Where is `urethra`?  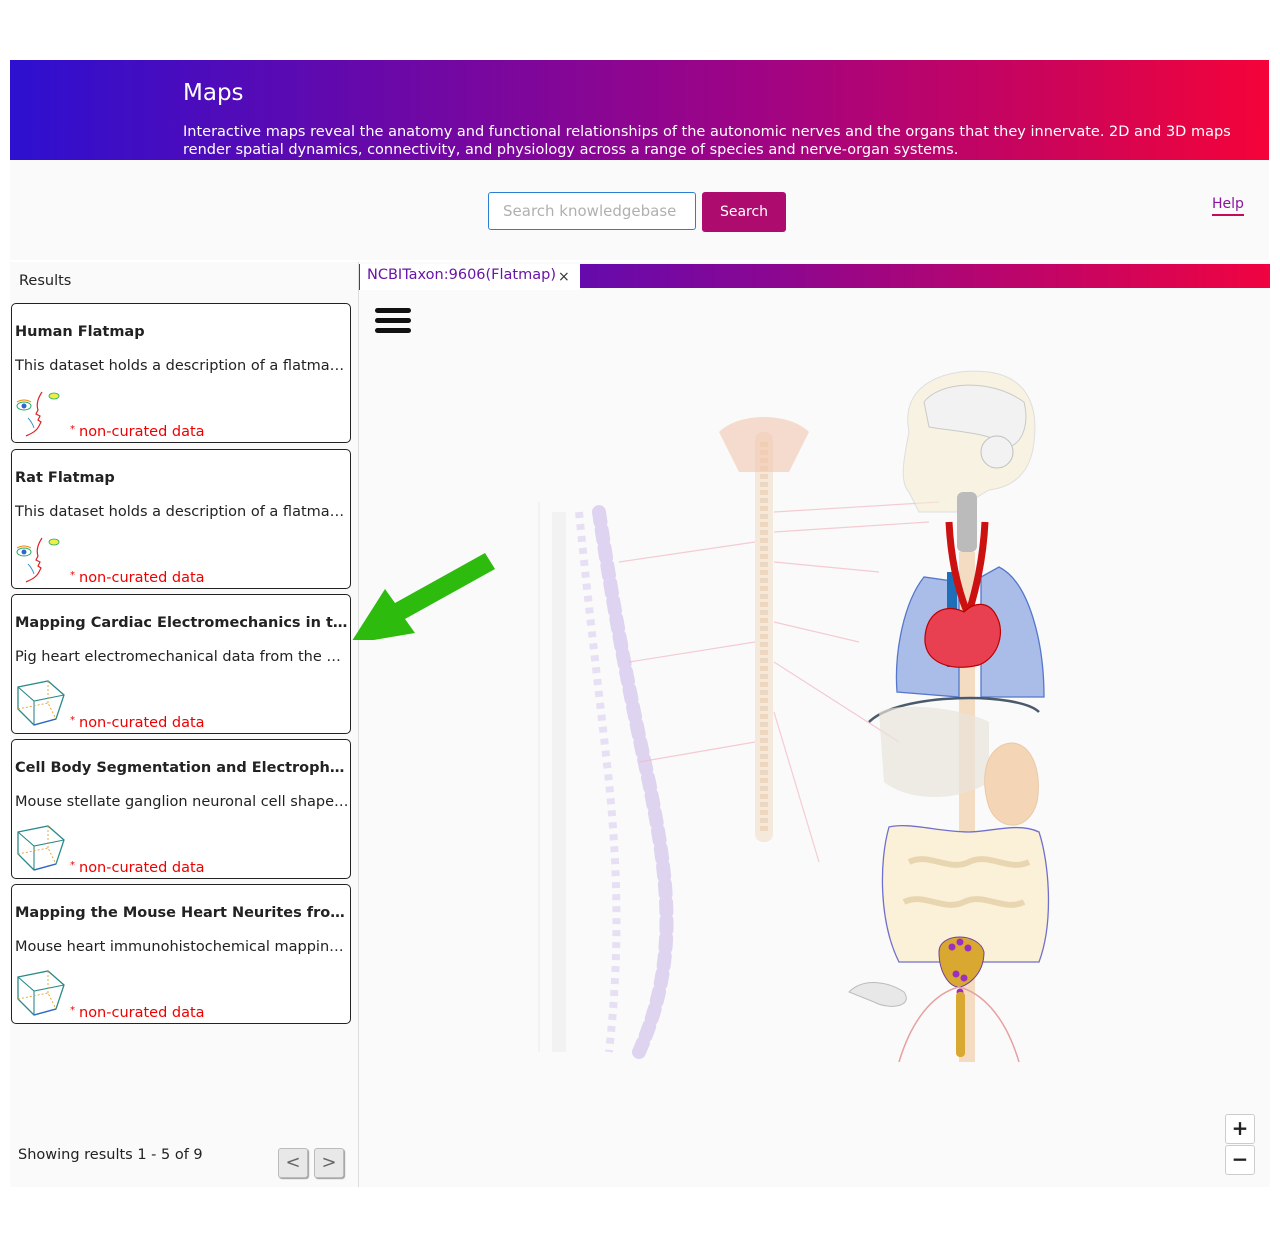
urethra is located at coordinates (960, 1024).